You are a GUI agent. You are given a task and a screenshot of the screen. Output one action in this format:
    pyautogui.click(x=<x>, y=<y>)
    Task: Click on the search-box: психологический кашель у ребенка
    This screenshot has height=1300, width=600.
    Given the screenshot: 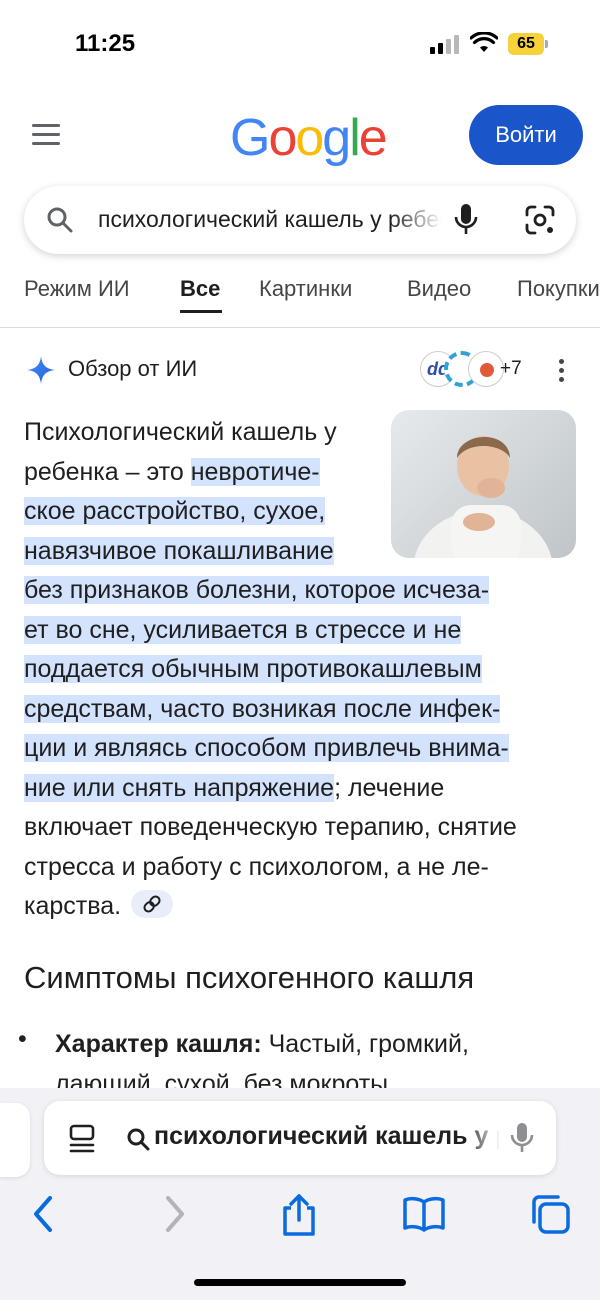 What is the action you would take?
    pyautogui.click(x=300, y=220)
    